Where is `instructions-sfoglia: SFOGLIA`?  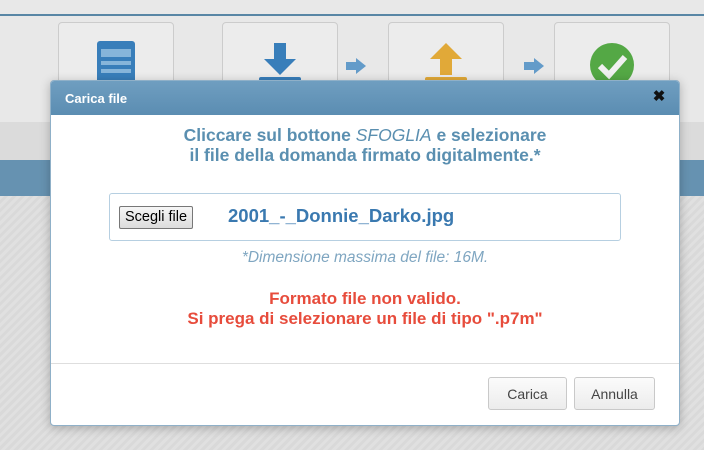 instructions-sfoglia: SFOGLIA is located at coordinates (393, 135).